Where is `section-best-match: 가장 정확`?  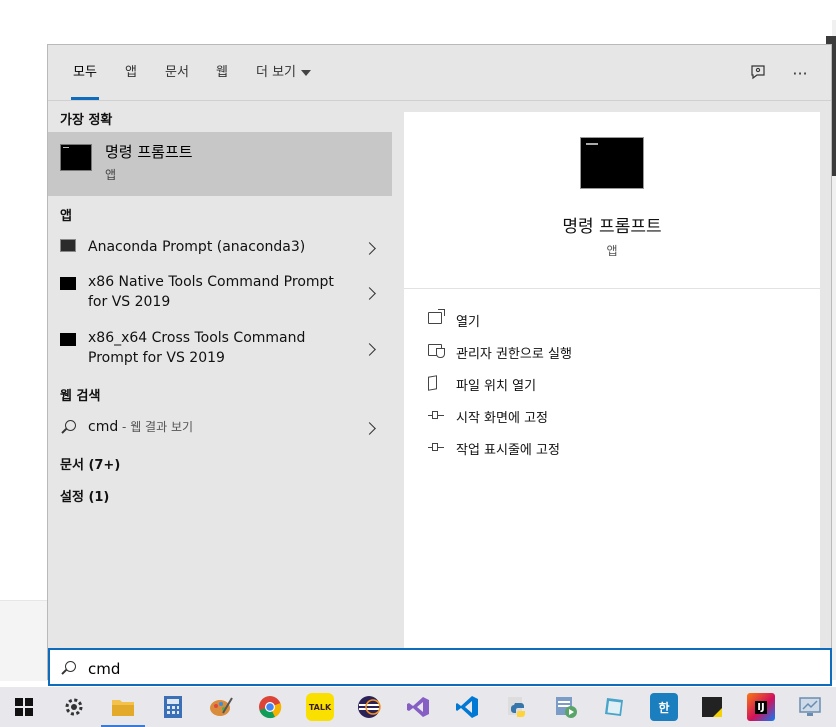
section-best-match: 가장 정확 is located at coordinates (86, 120).